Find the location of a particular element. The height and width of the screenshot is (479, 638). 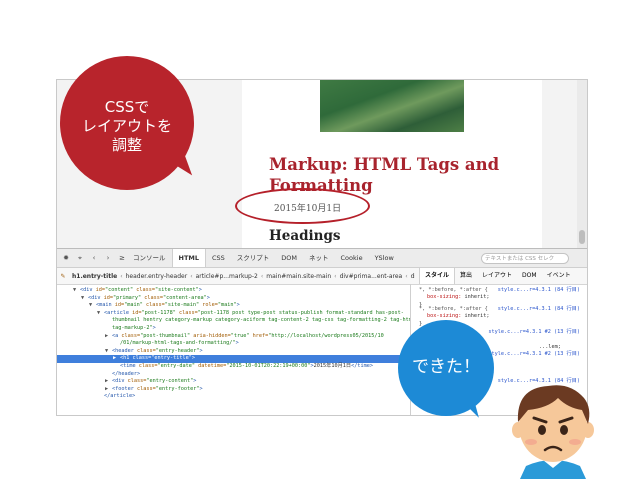

devtools-tab: スクリプト is located at coordinates (253, 258).